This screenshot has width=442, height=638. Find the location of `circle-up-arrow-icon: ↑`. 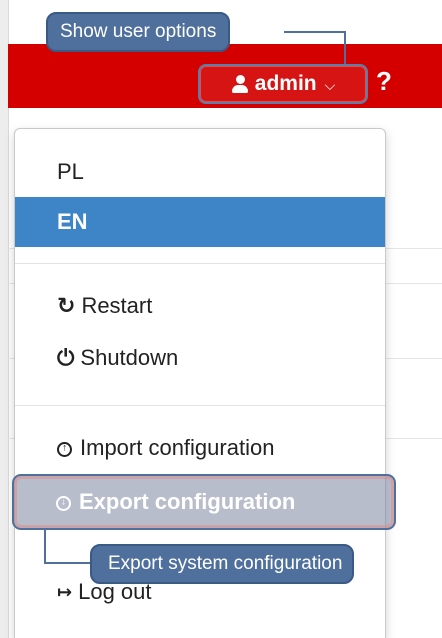

circle-up-arrow-icon: ↑ is located at coordinates (64, 449).